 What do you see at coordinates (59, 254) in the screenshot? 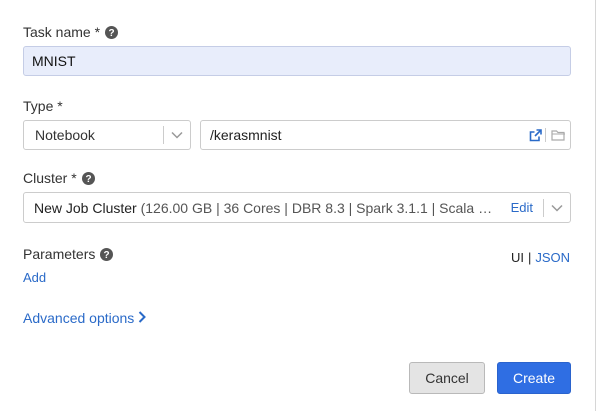
I see `parameters-label: Parameters` at bounding box center [59, 254].